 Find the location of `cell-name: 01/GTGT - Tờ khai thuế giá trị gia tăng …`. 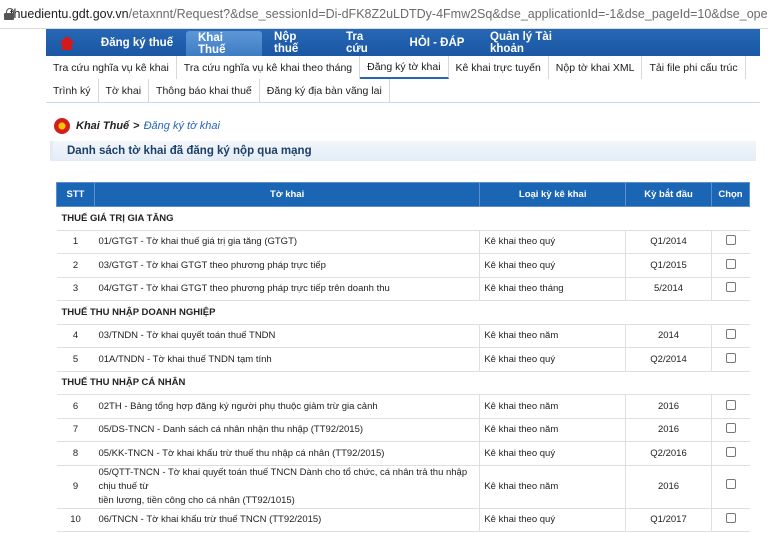

cell-name: 01/GTGT - Tờ khai thuế giá trị gia tăng … is located at coordinates (287, 242).